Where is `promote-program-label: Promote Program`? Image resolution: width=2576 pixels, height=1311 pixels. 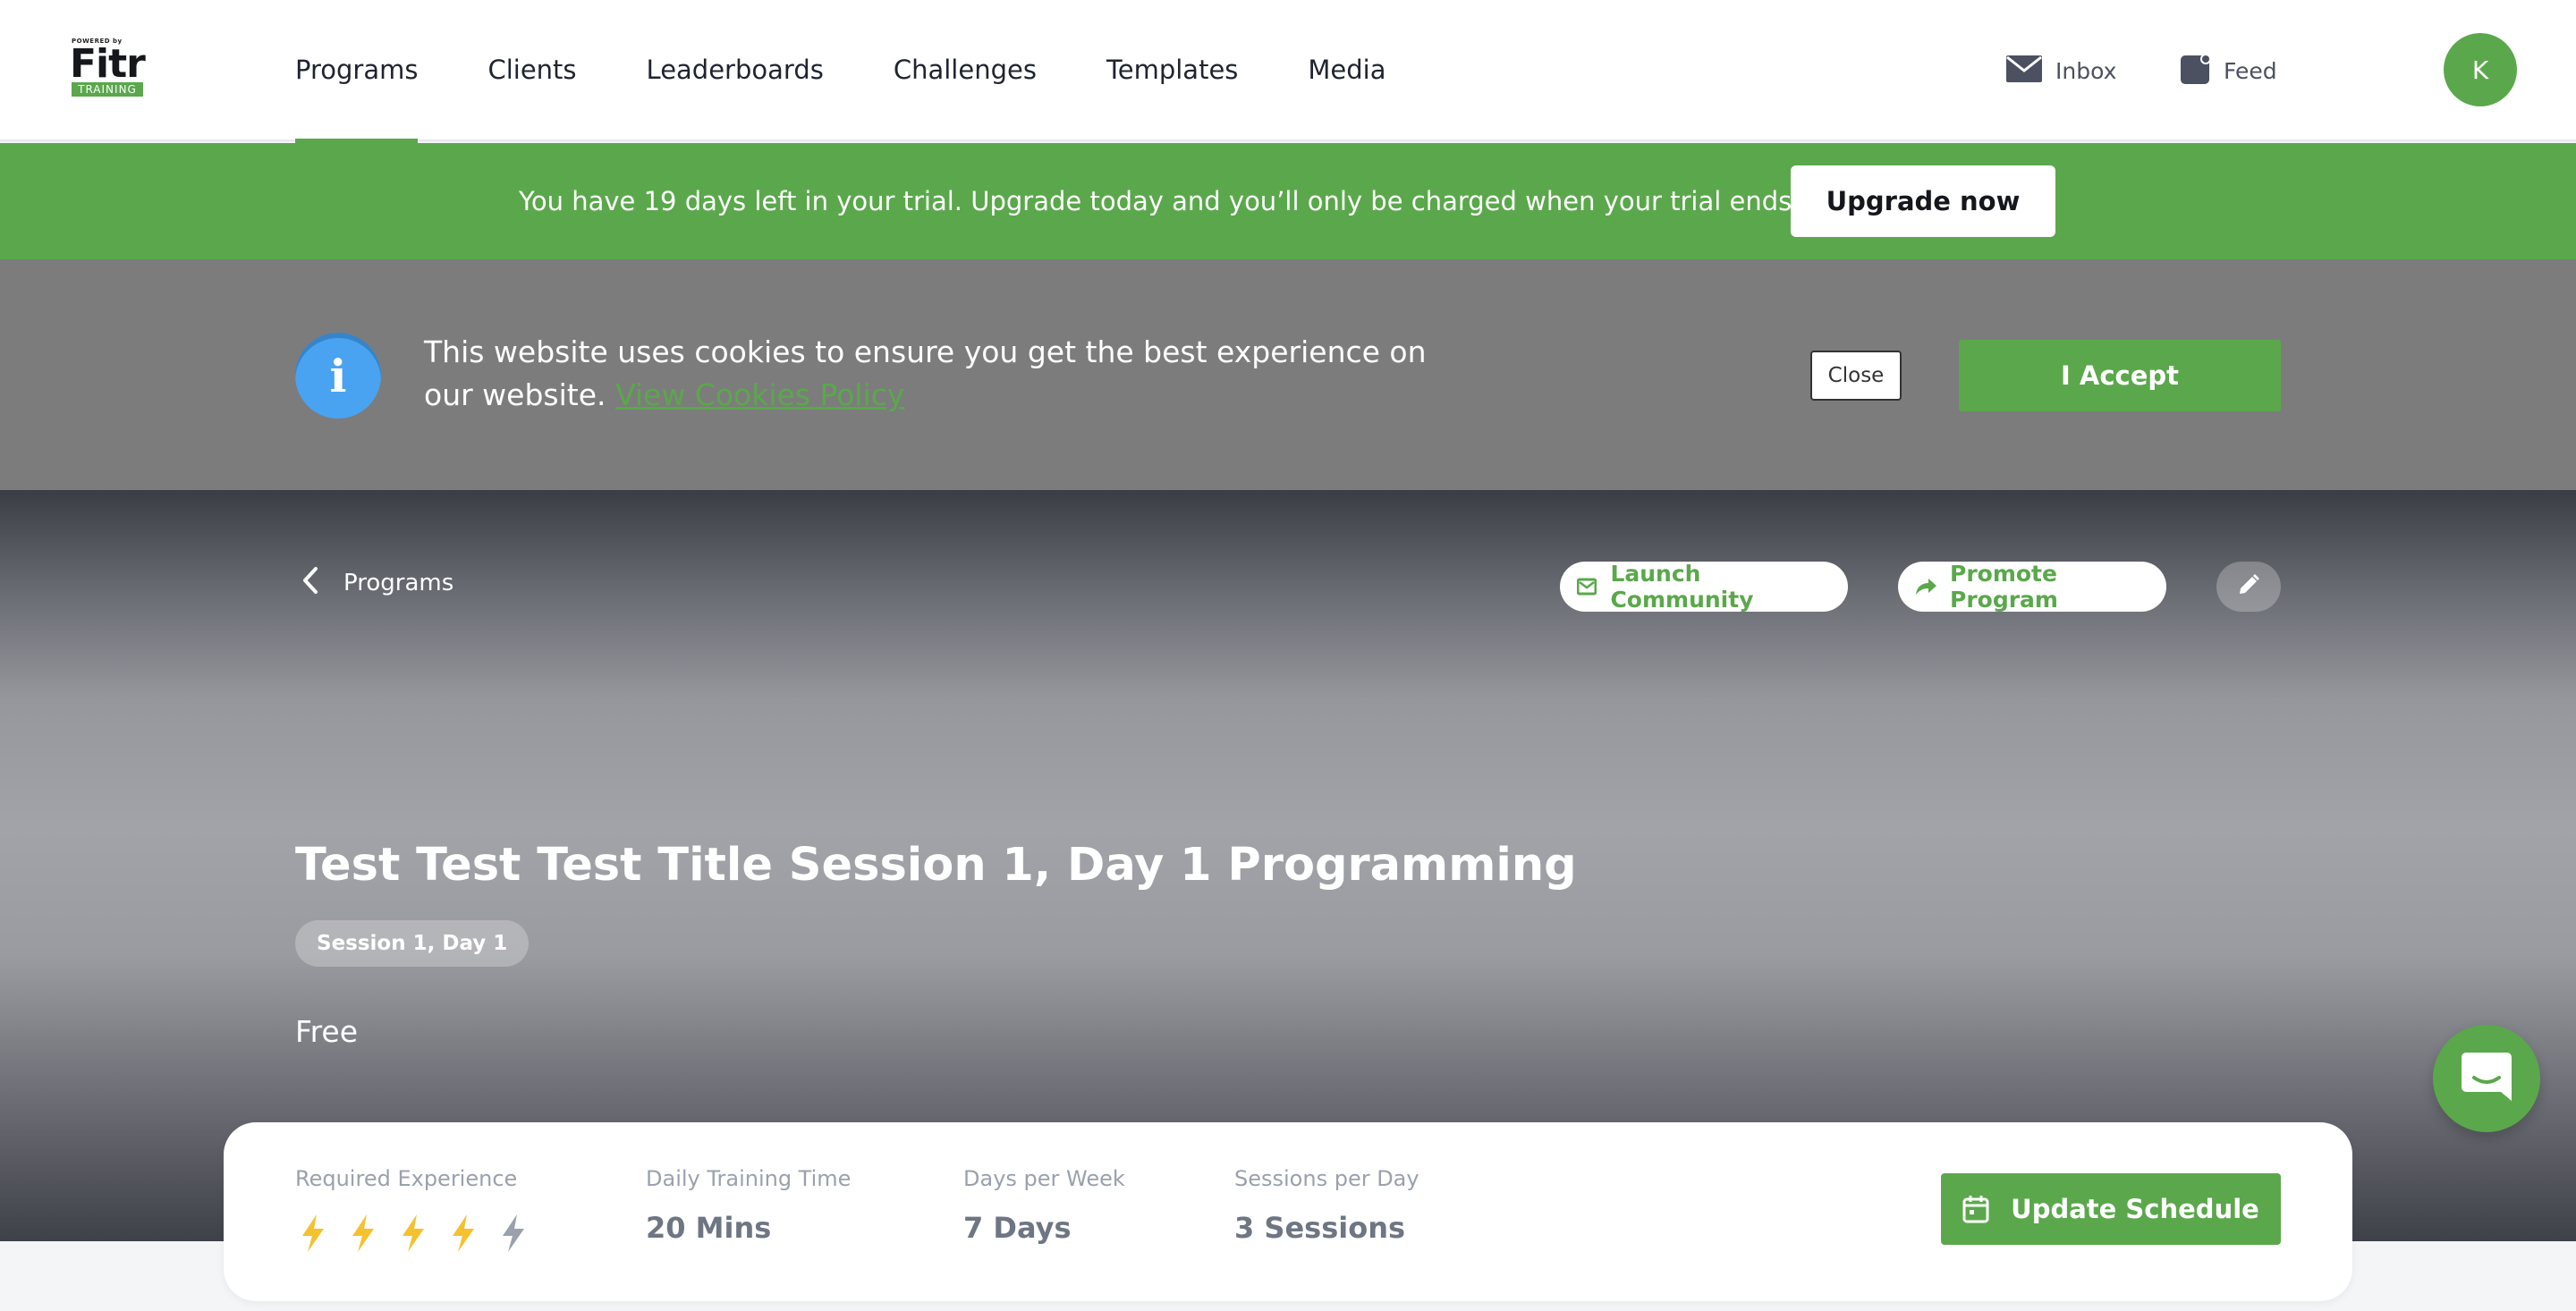
promote-program-label: Promote Program is located at coordinates (2004, 587).